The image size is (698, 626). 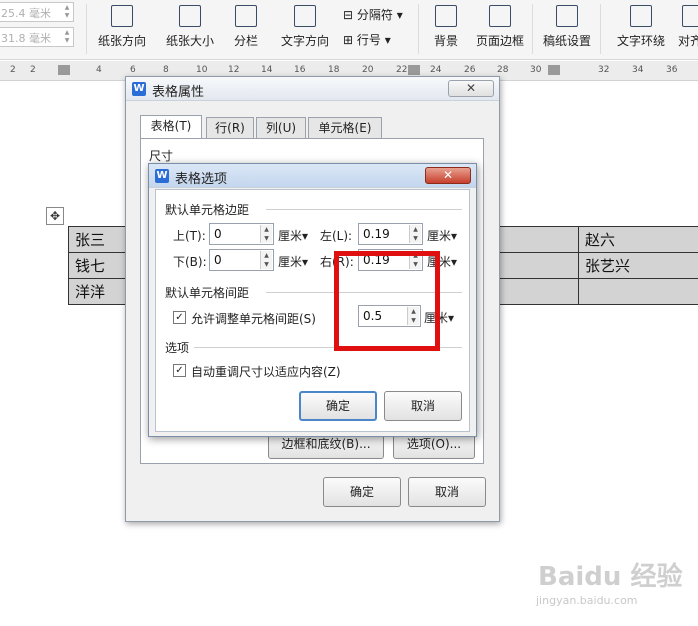 I want to click on orientation-button: 纸张方向, so click(x=122, y=29).